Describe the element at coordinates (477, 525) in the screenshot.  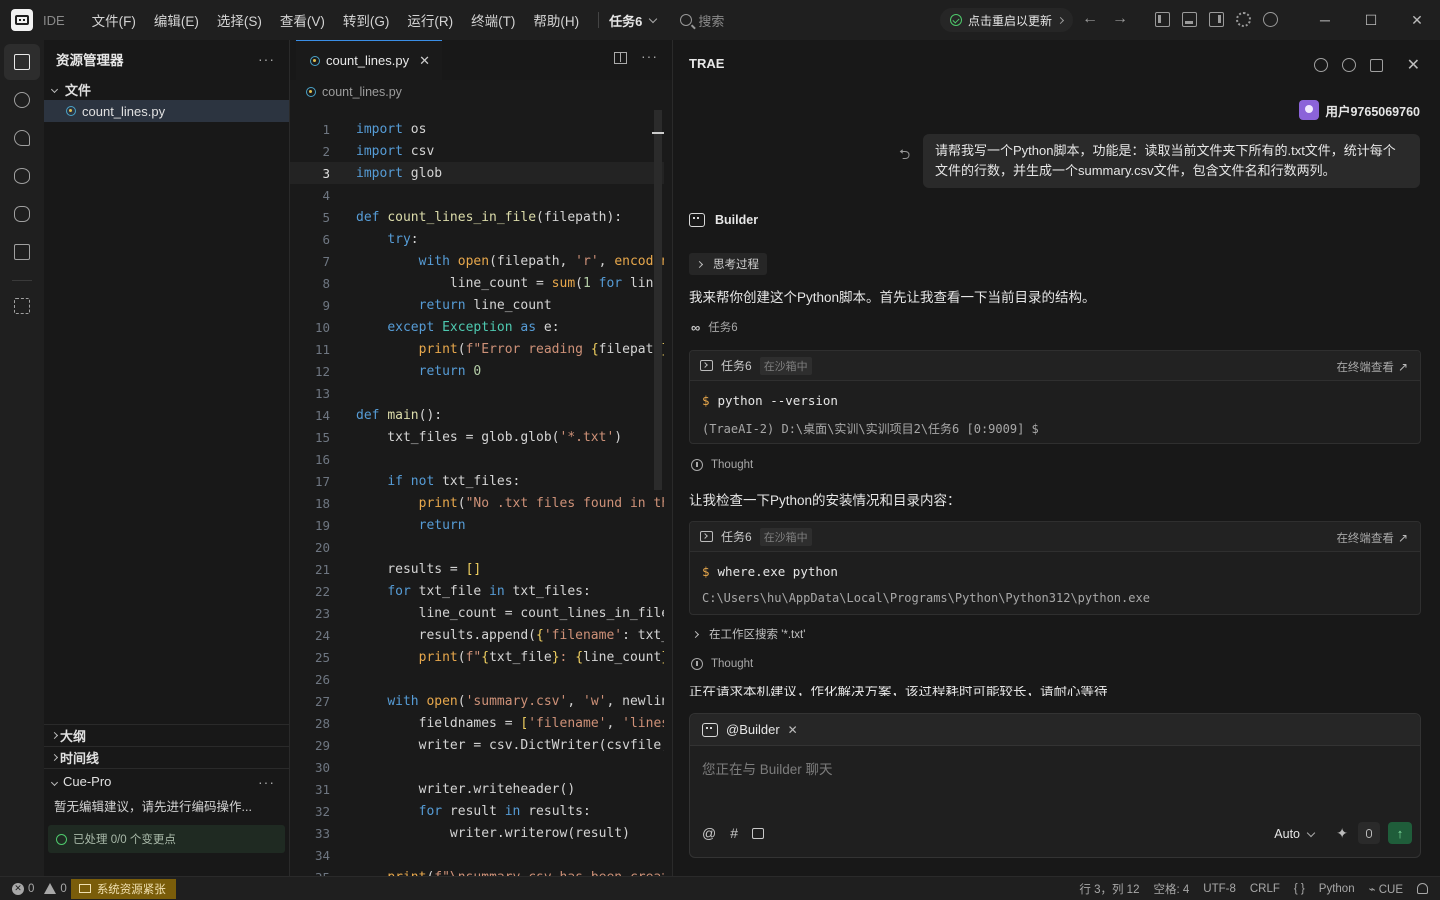
I see `code-line: 19 return` at that location.